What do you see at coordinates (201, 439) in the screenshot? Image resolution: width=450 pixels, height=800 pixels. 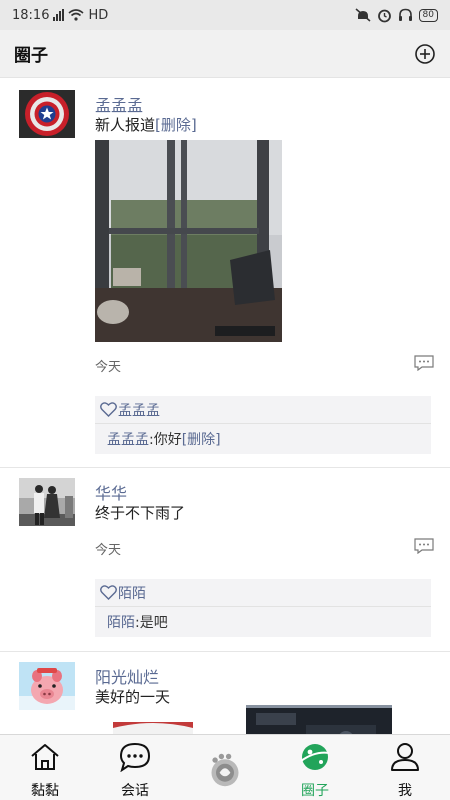 I see `delete-comment-link: [删除]` at bounding box center [201, 439].